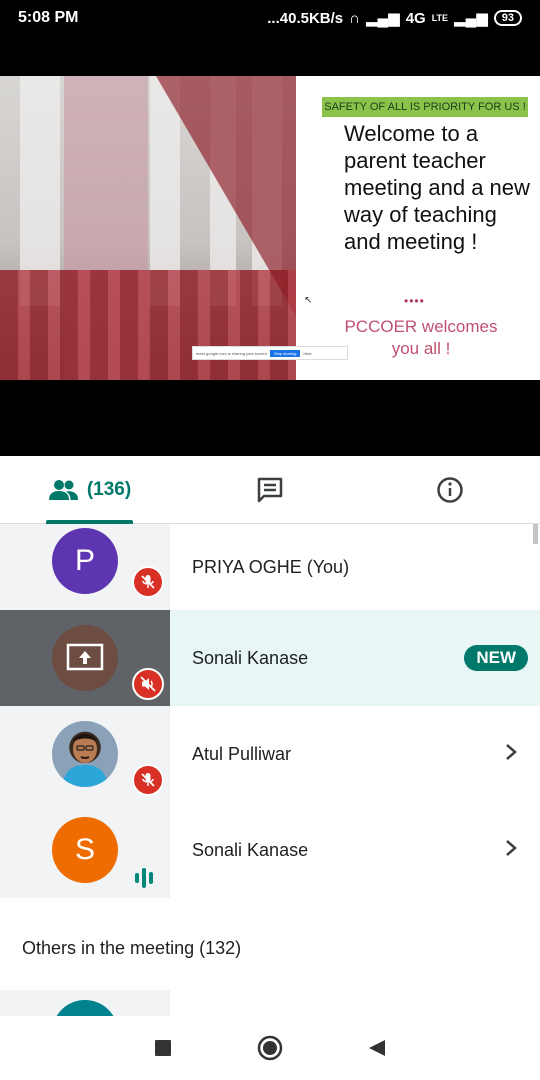  I want to click on share-text: meet.google.com is sharing your screen, so click(231, 353).